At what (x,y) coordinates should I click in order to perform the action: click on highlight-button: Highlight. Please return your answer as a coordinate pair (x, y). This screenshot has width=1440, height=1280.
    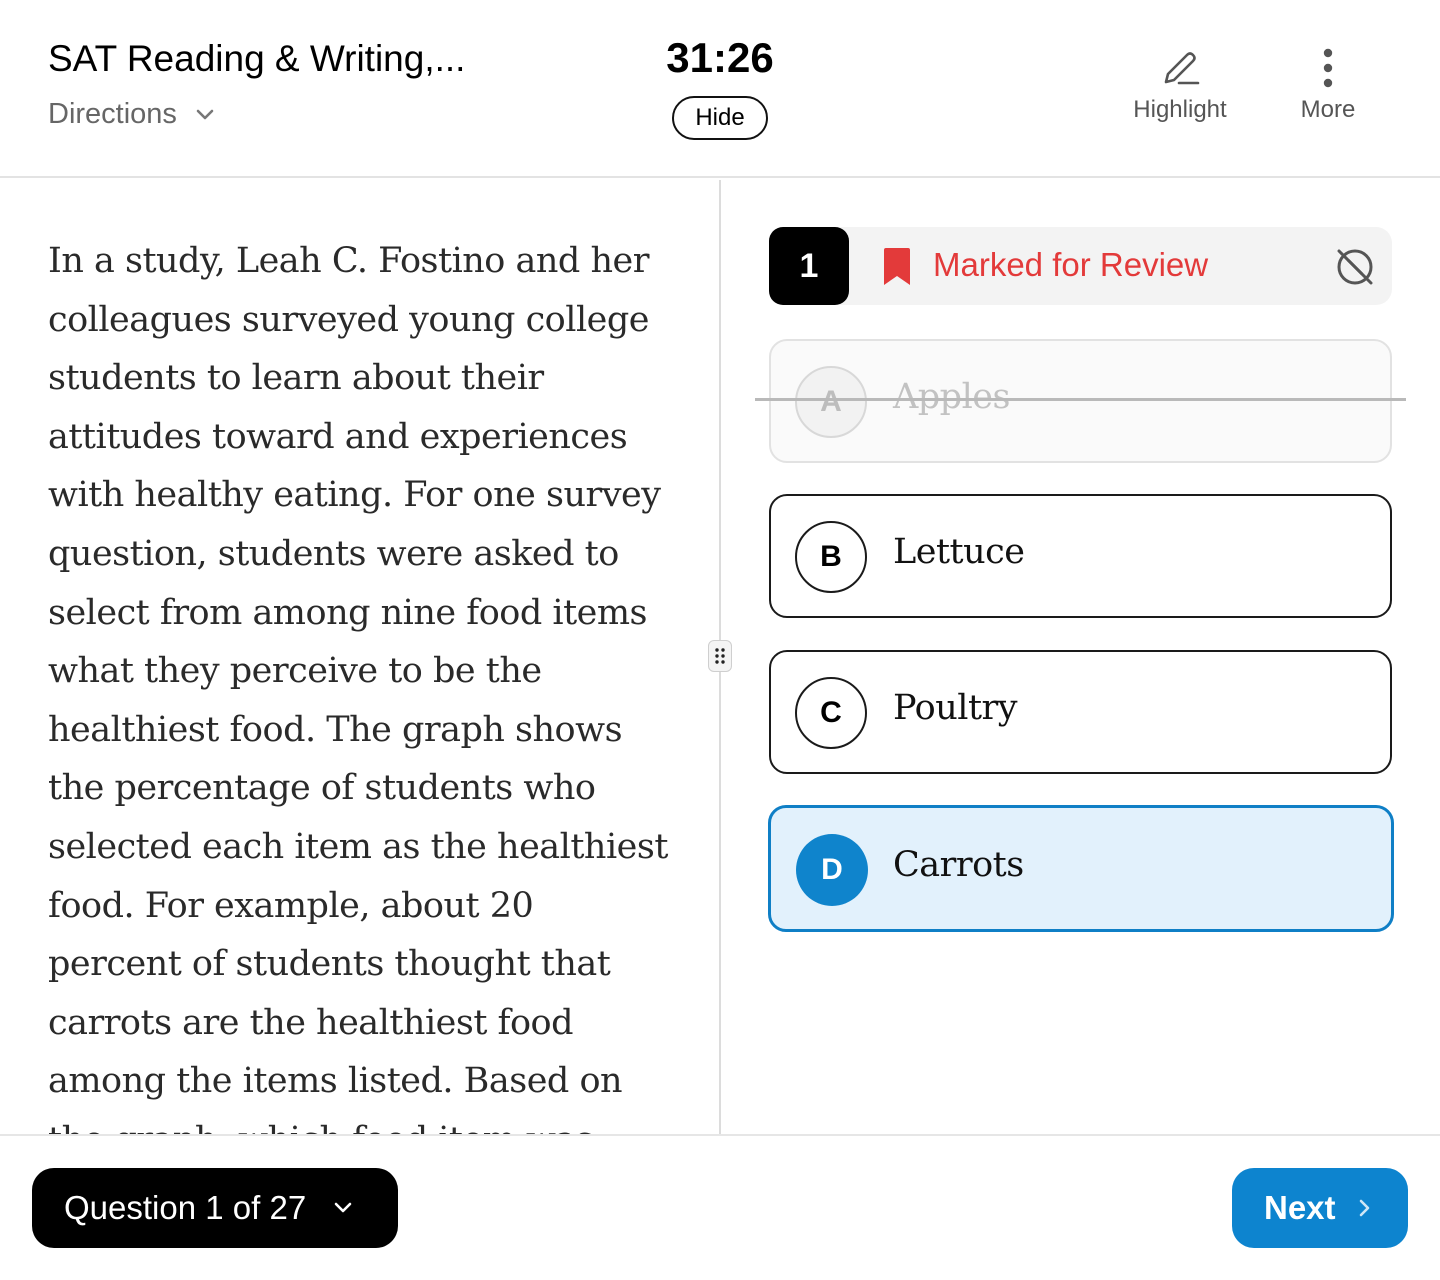
    Looking at the image, I should click on (1180, 85).